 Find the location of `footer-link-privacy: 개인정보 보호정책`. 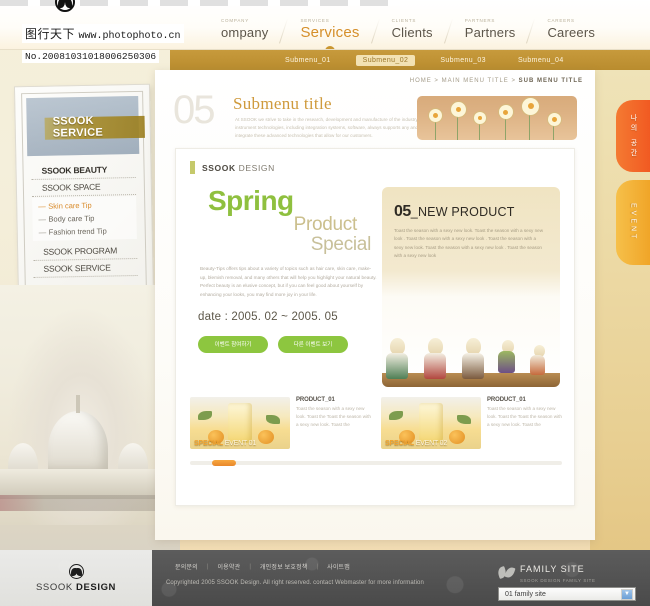

footer-link-privacy: 개인정보 보호정책 is located at coordinates (284, 566).